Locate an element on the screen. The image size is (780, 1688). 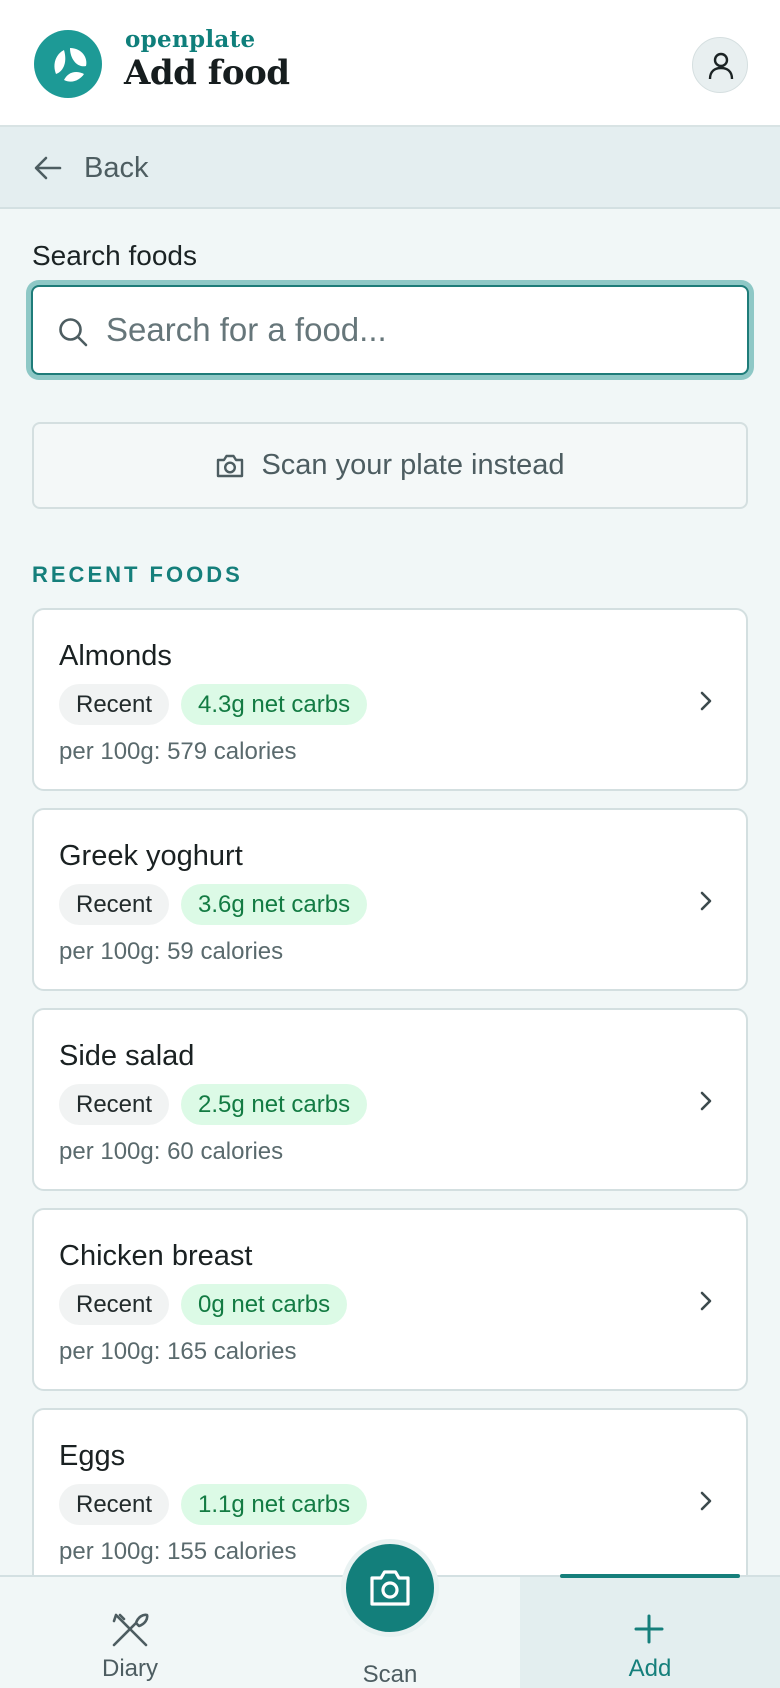
tab-diary-label: Diary is located at coordinates (129, 1668).